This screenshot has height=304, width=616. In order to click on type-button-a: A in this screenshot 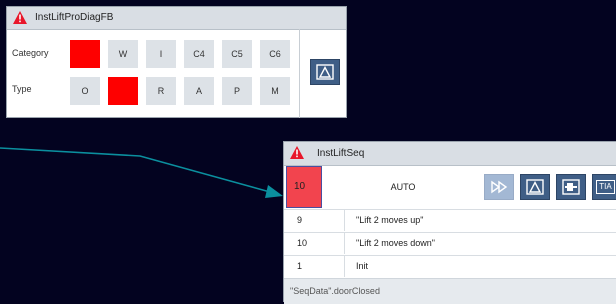, I will do `click(199, 91)`.